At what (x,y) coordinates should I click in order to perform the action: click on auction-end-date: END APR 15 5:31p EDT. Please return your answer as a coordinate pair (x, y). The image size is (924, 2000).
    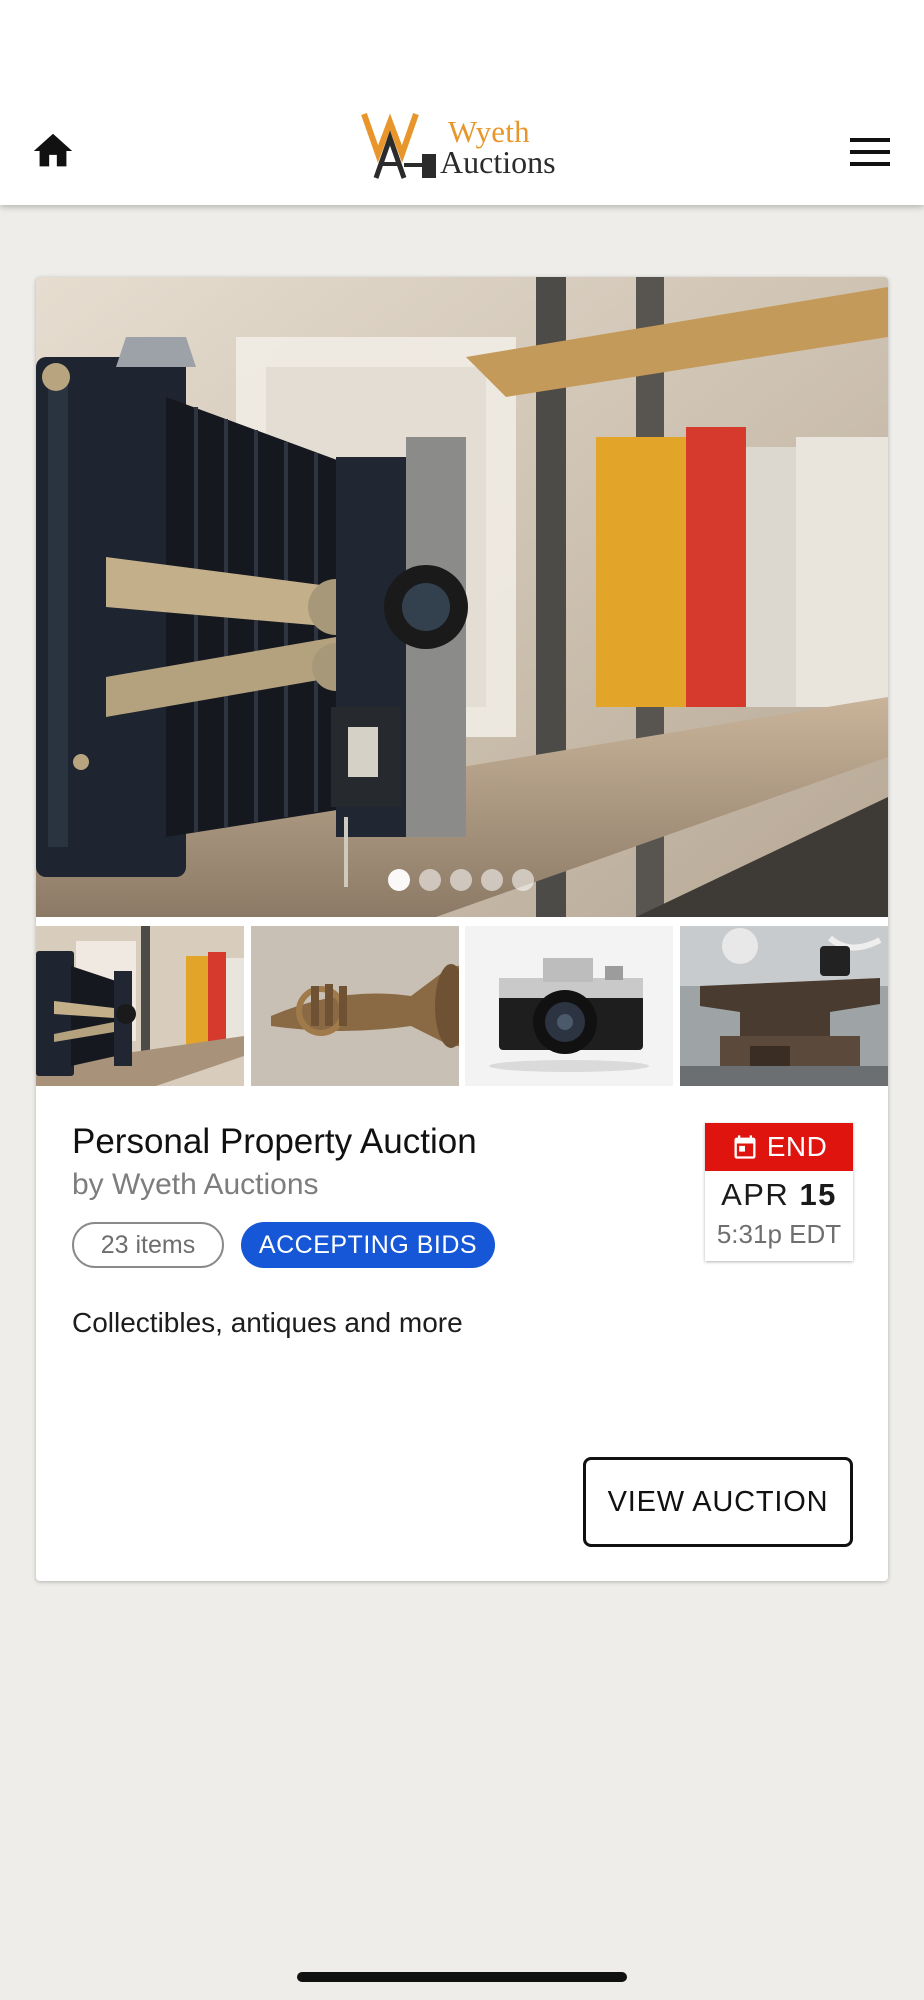
    Looking at the image, I should click on (779, 1192).